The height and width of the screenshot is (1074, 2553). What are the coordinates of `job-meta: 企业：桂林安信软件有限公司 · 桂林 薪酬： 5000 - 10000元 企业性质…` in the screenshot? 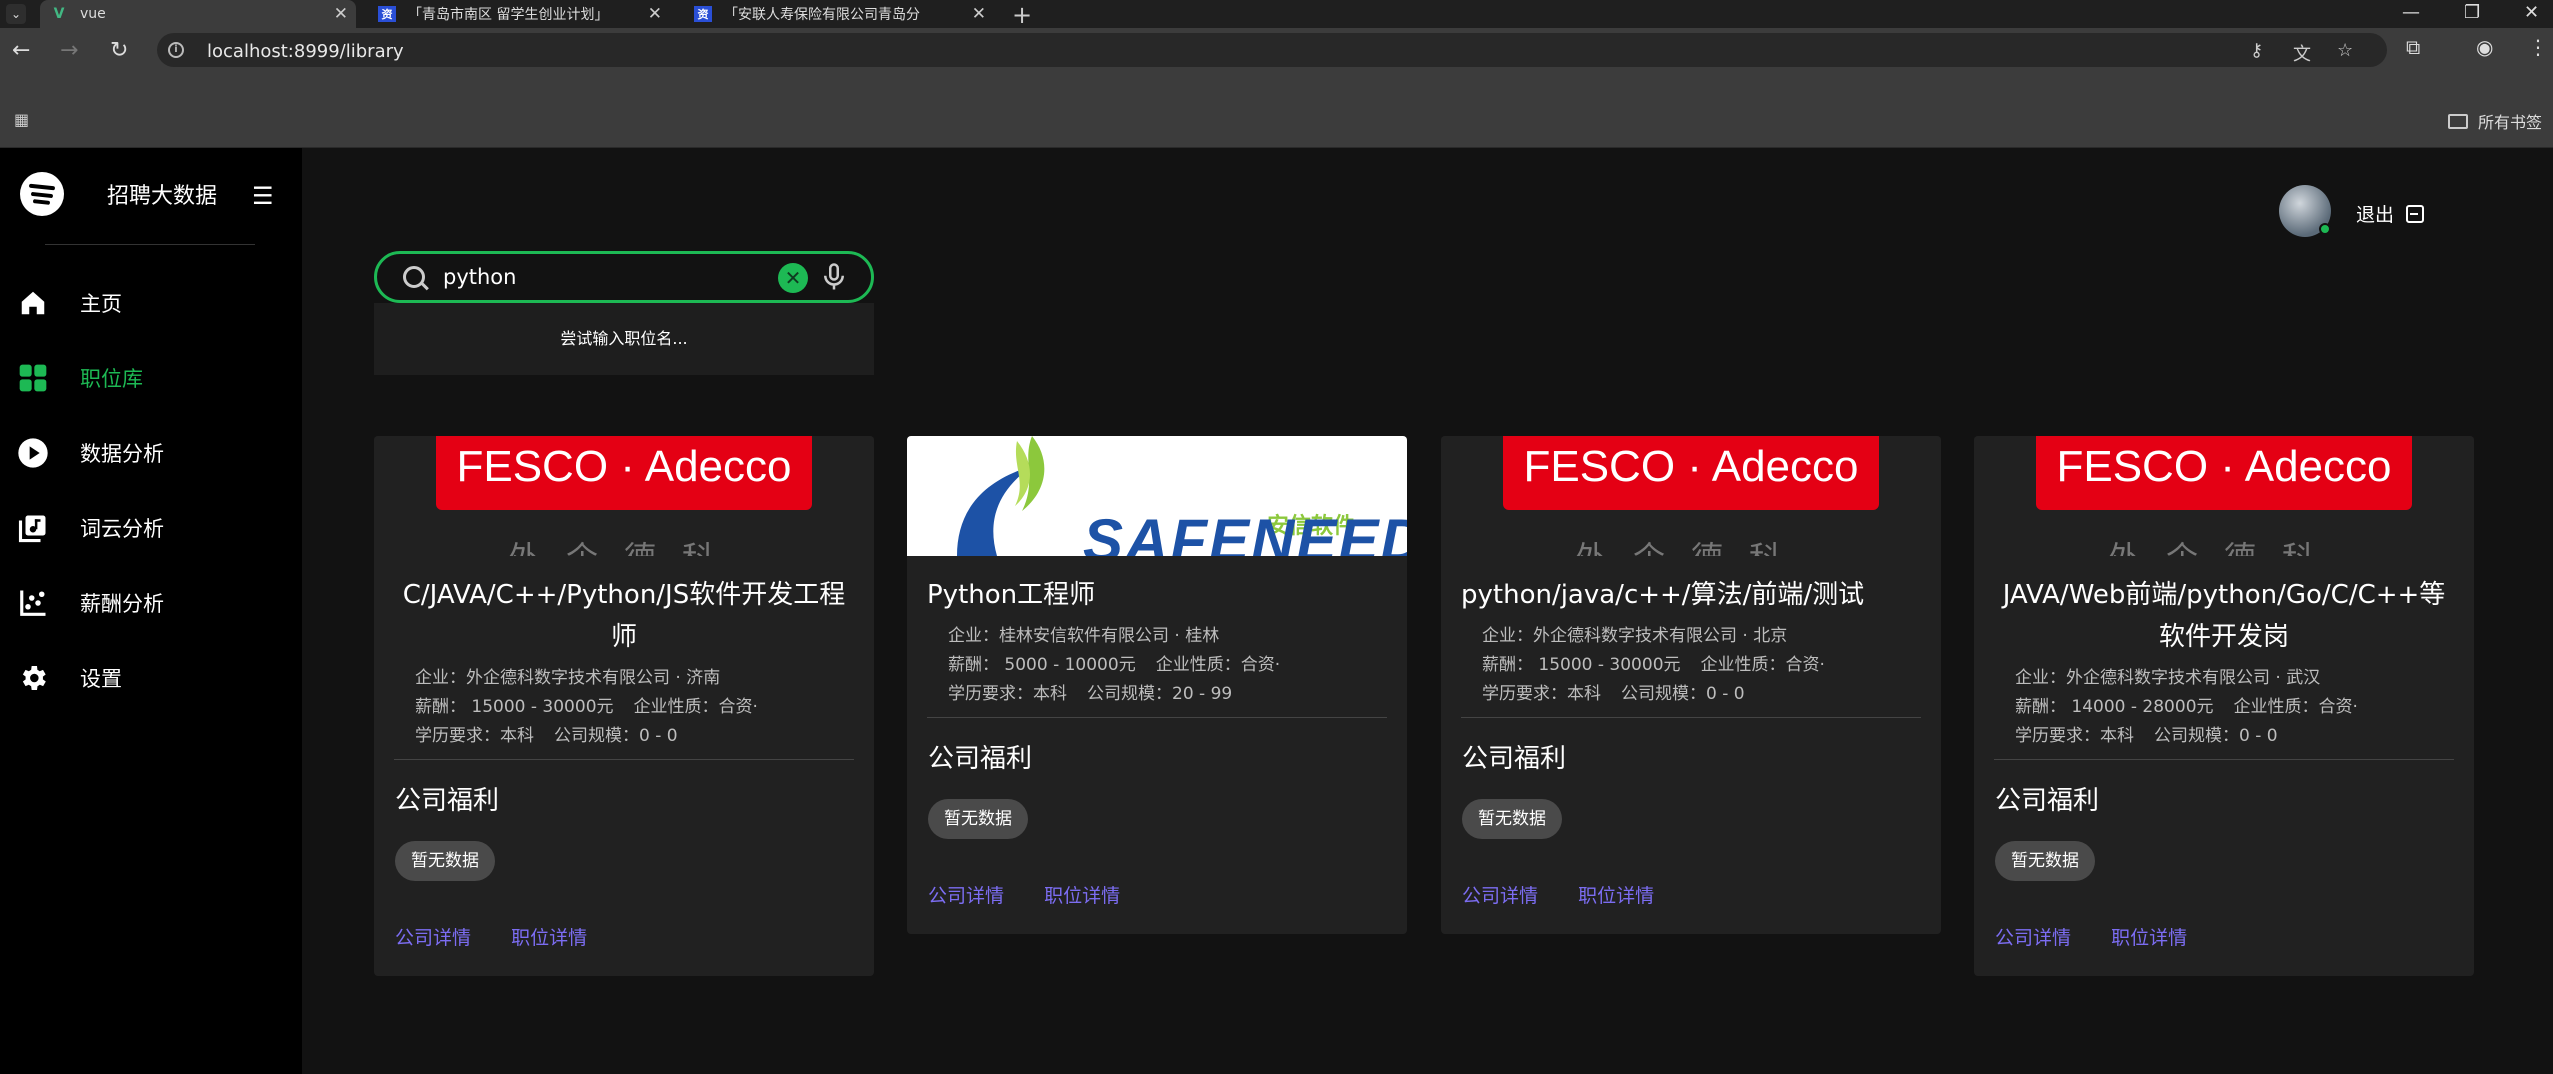 It's located at (1157, 662).